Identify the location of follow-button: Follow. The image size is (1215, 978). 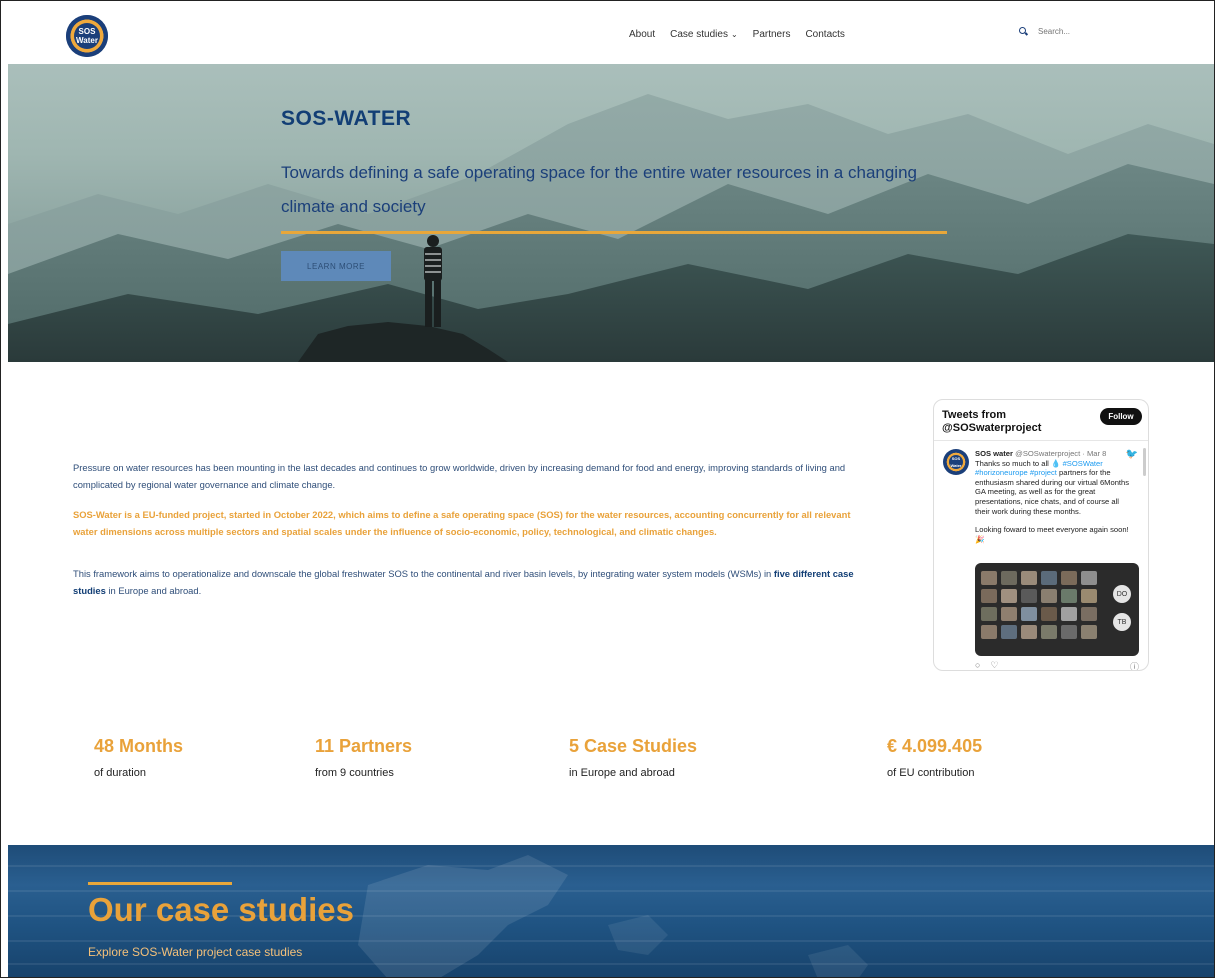
(1121, 416).